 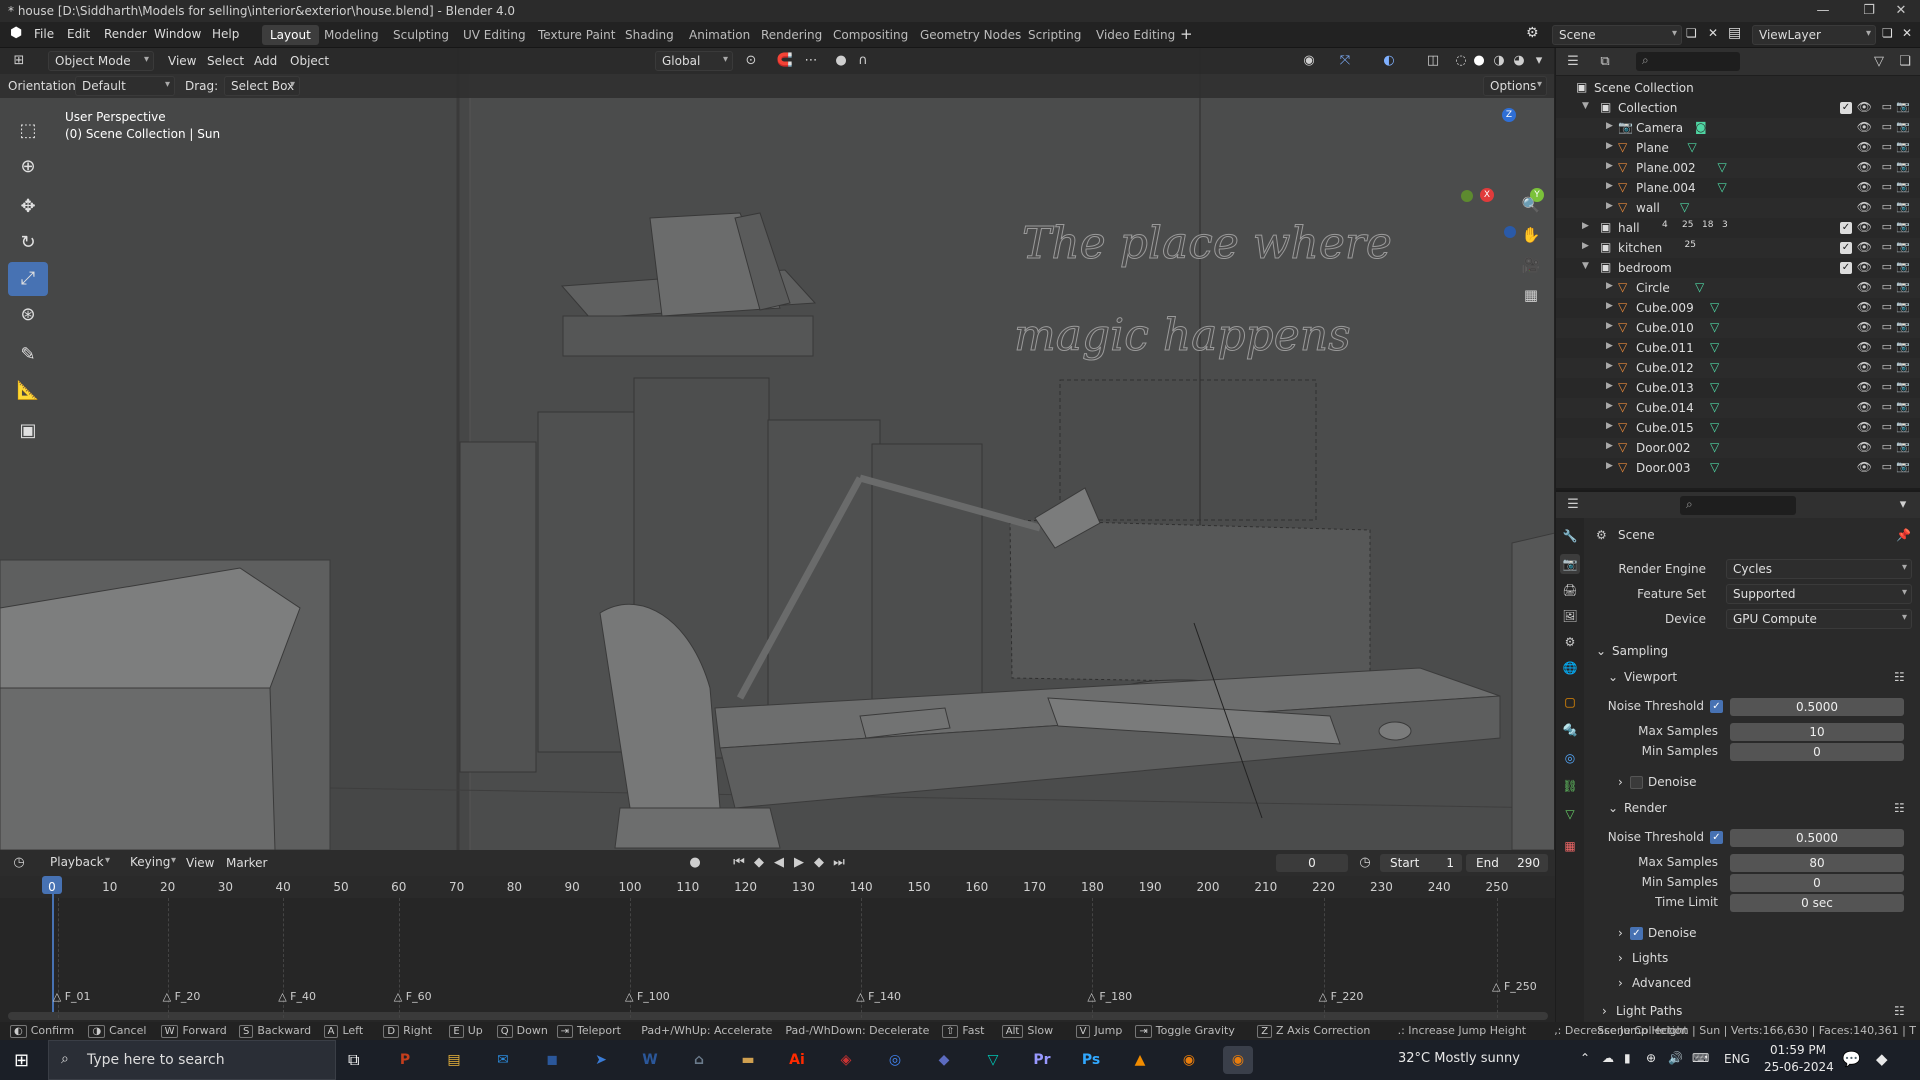 I want to click on workspace-tab-compositing: Compositing, so click(x=870, y=35).